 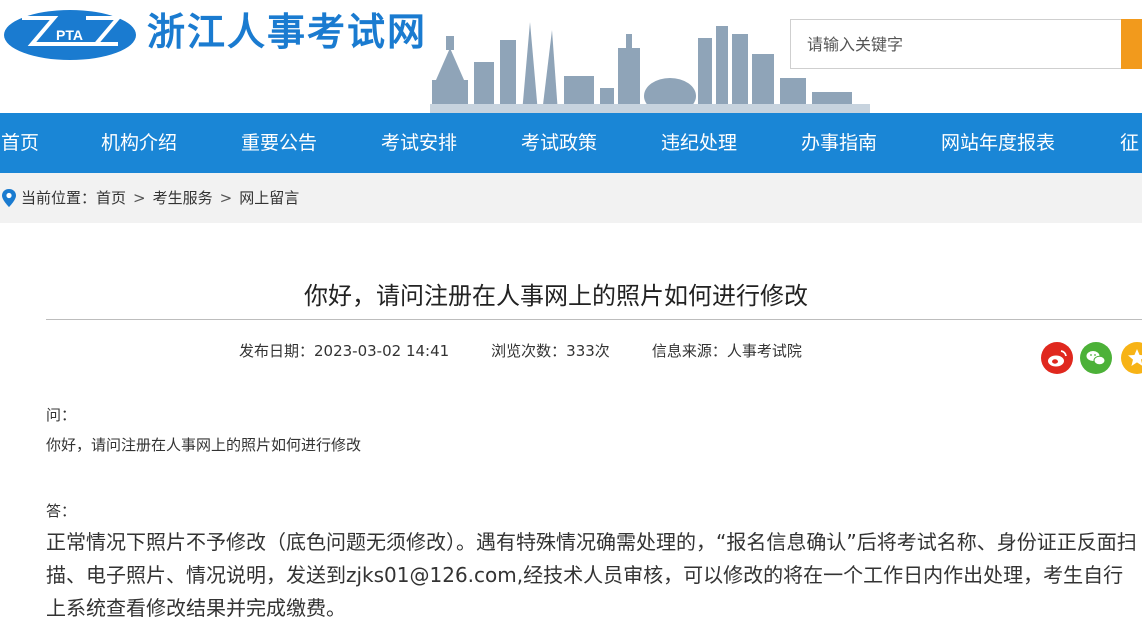 What do you see at coordinates (1135, 357) in the screenshot?
I see `favorite-icon` at bounding box center [1135, 357].